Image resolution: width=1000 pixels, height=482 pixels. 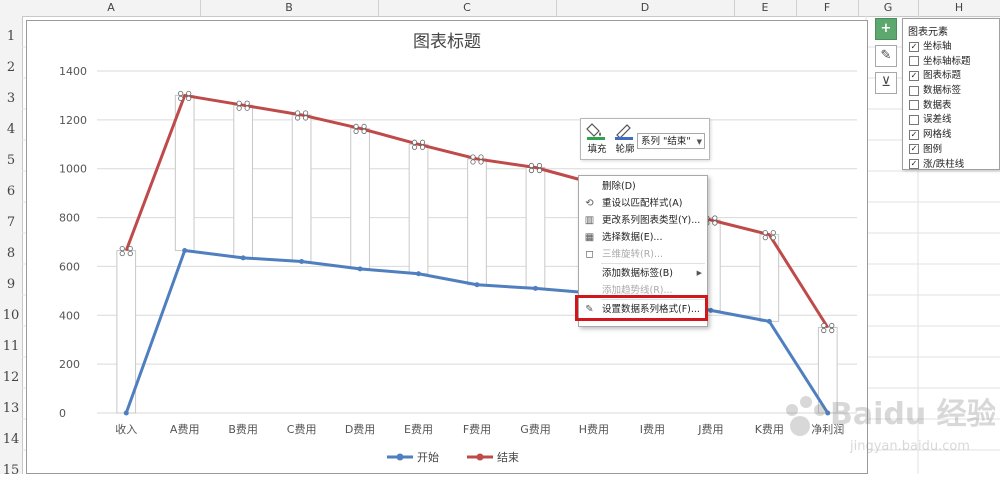 I want to click on column-header-a: A, so click(x=111, y=8).